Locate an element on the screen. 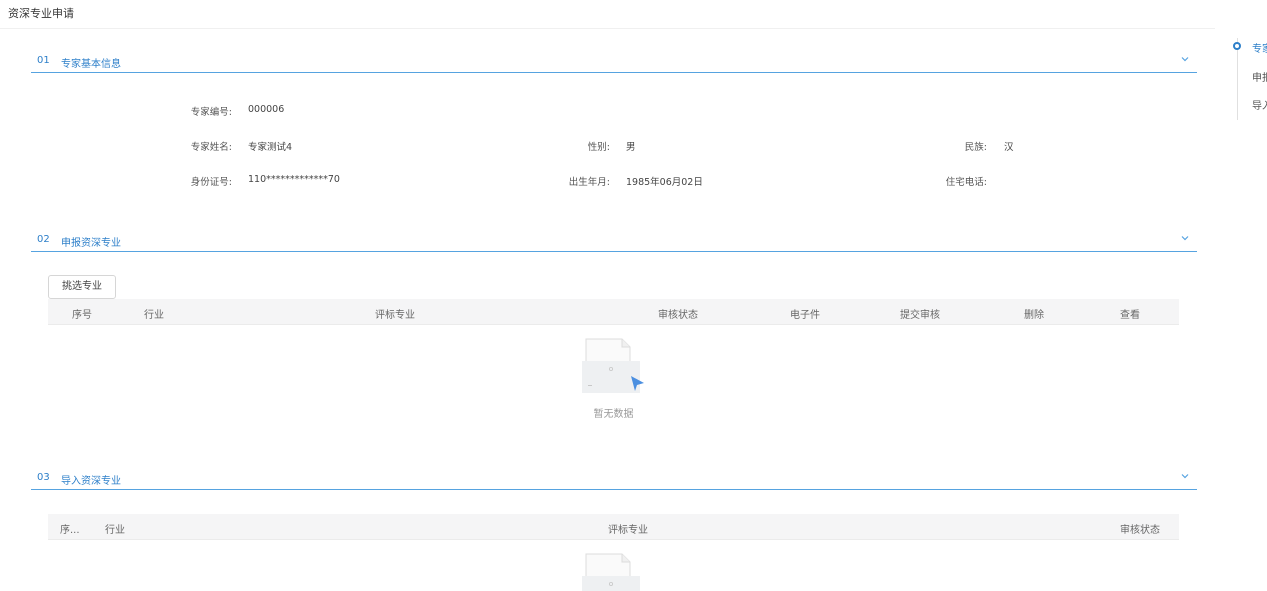 The height and width of the screenshot is (591, 1267). home-phone-label: 住宅电话: is located at coordinates (966, 182).